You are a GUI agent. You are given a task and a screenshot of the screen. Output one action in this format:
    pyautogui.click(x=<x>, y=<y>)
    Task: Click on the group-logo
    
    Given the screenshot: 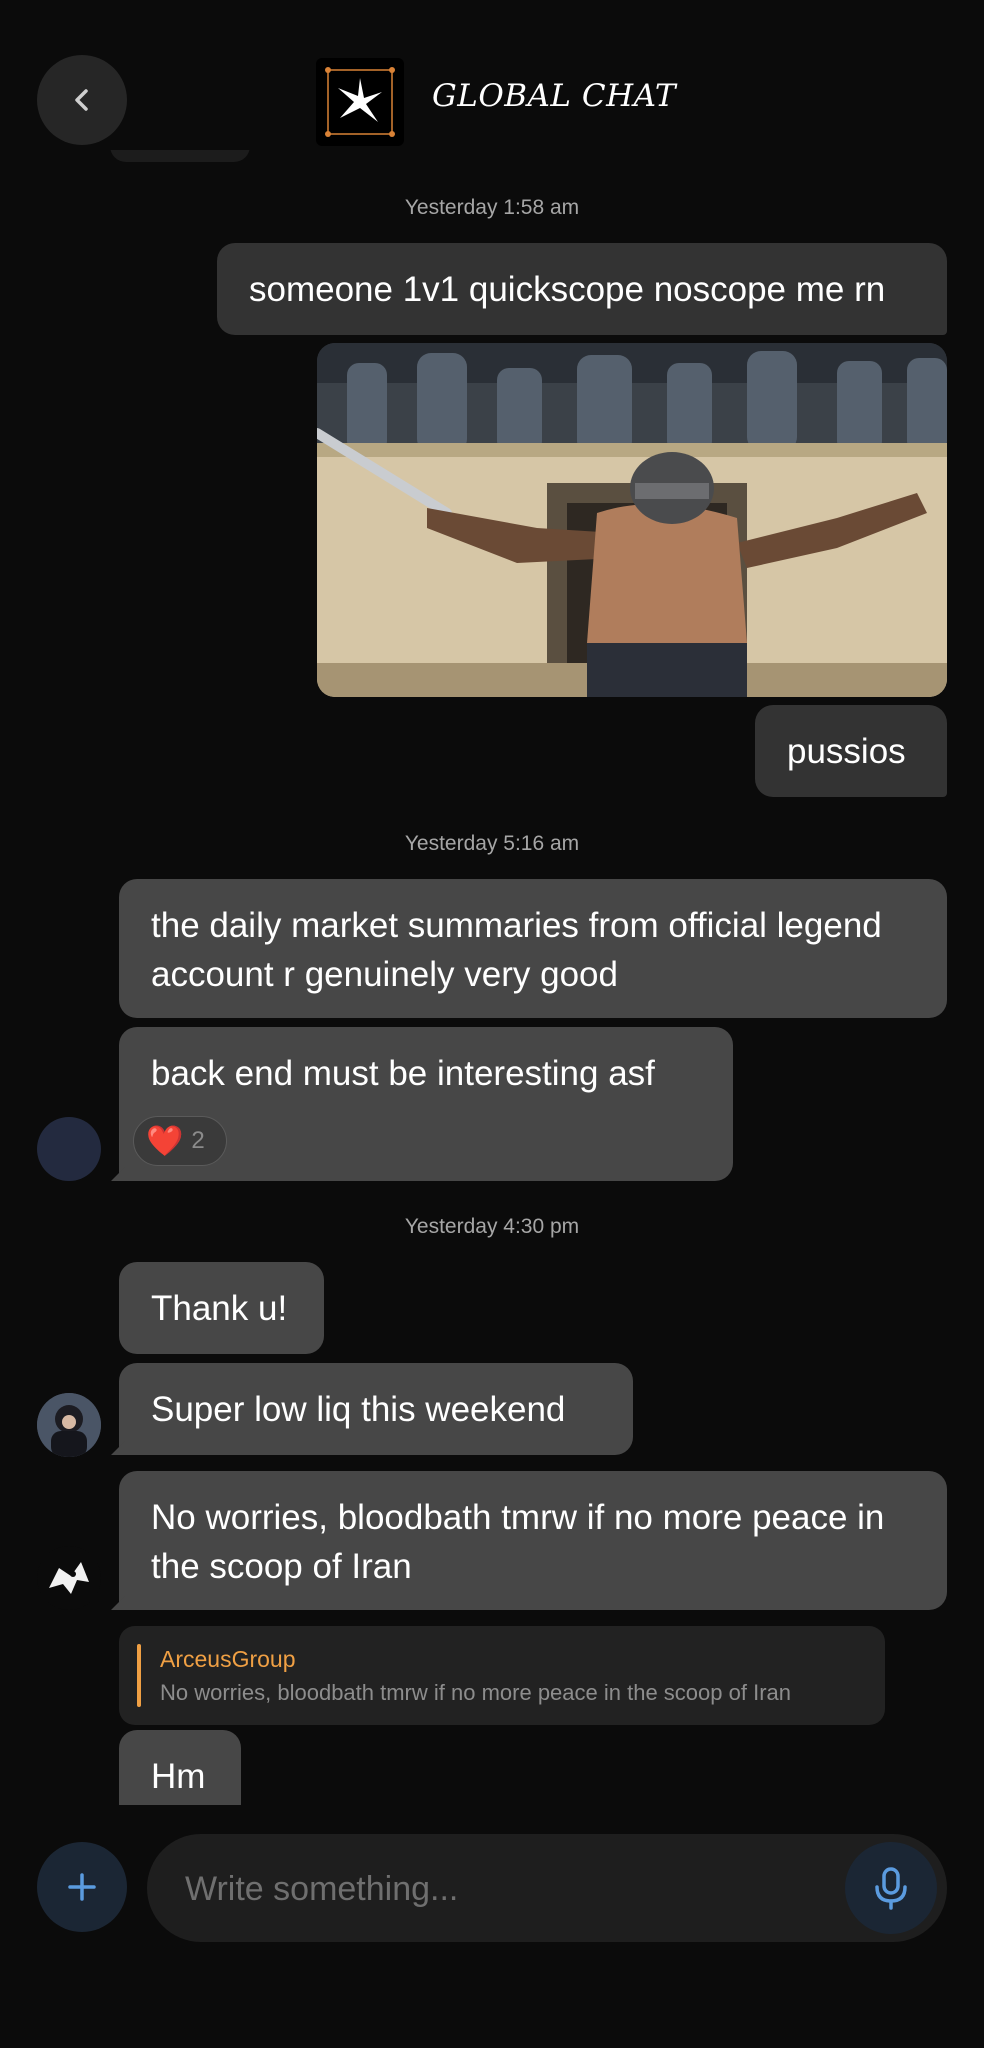 What is the action you would take?
    pyautogui.click(x=360, y=102)
    